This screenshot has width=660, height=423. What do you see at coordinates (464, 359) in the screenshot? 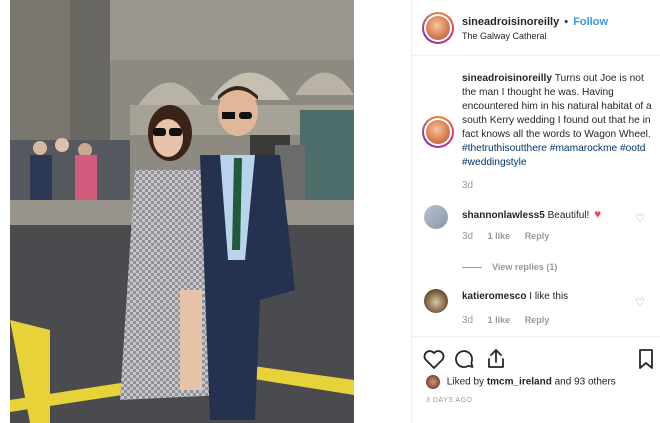
I see `comment-icon` at bounding box center [464, 359].